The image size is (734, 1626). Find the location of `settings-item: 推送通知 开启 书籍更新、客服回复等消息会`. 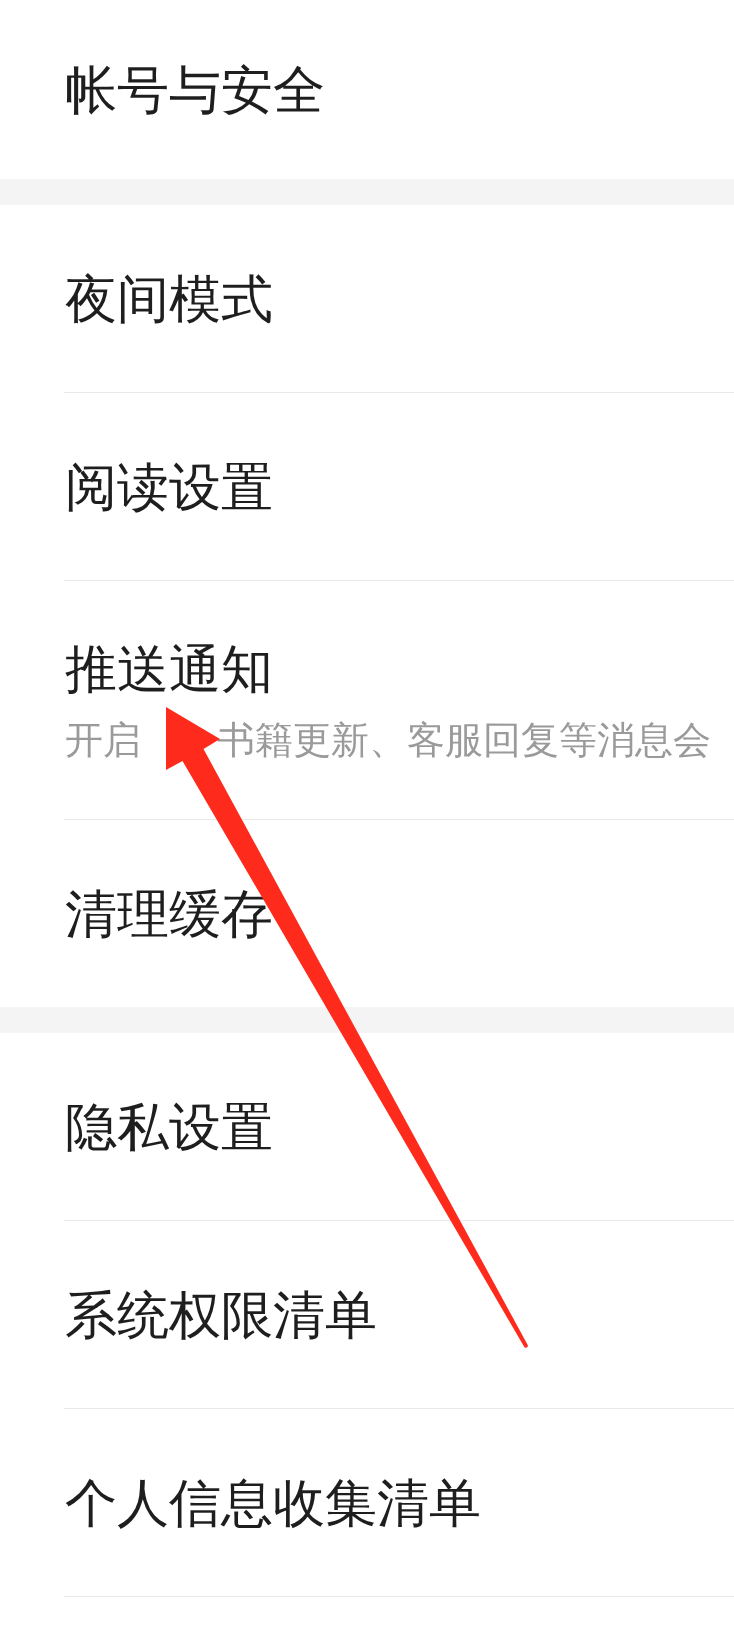

settings-item: 推送通知 开启 书籍更新、客服回复等消息会 is located at coordinates (367, 700).